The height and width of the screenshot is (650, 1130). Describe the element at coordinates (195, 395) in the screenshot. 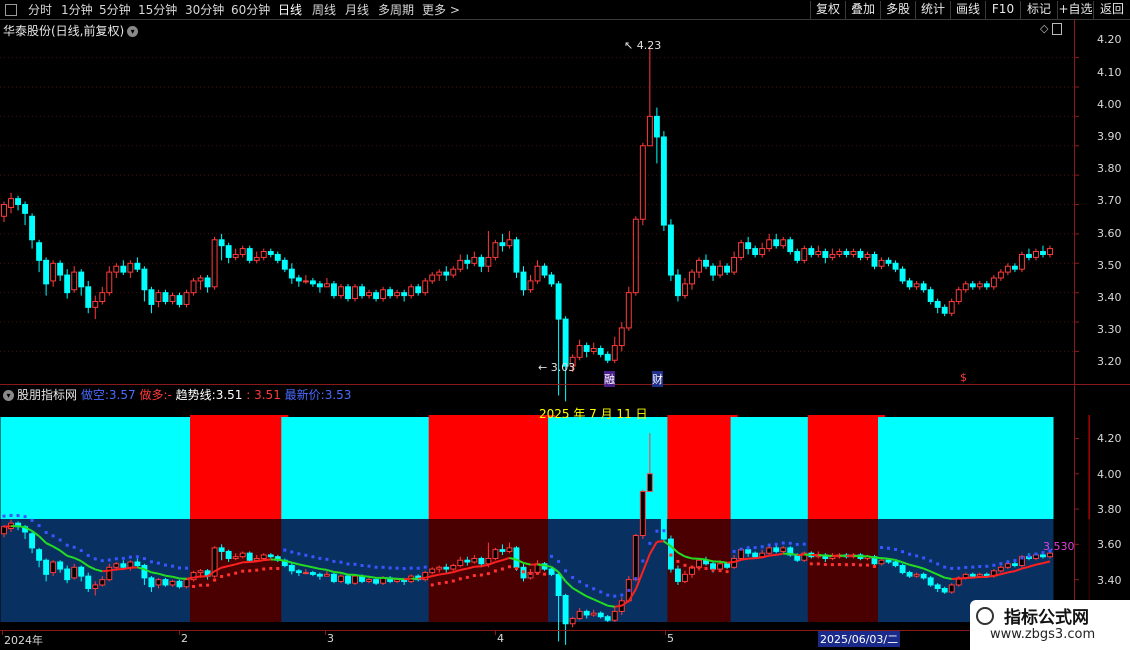

I see `trend-label: 趋势线:` at that location.